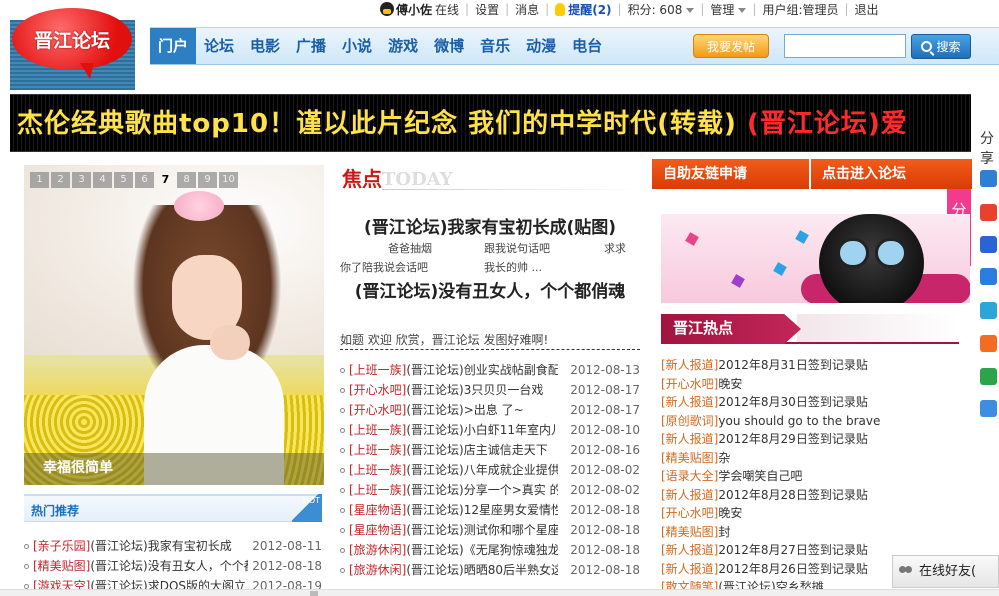 The height and width of the screenshot is (596, 999). I want to click on list-item: [上班一族](晋江论坛)创业实战帖副食配 2012-08-13, so click(490, 370).